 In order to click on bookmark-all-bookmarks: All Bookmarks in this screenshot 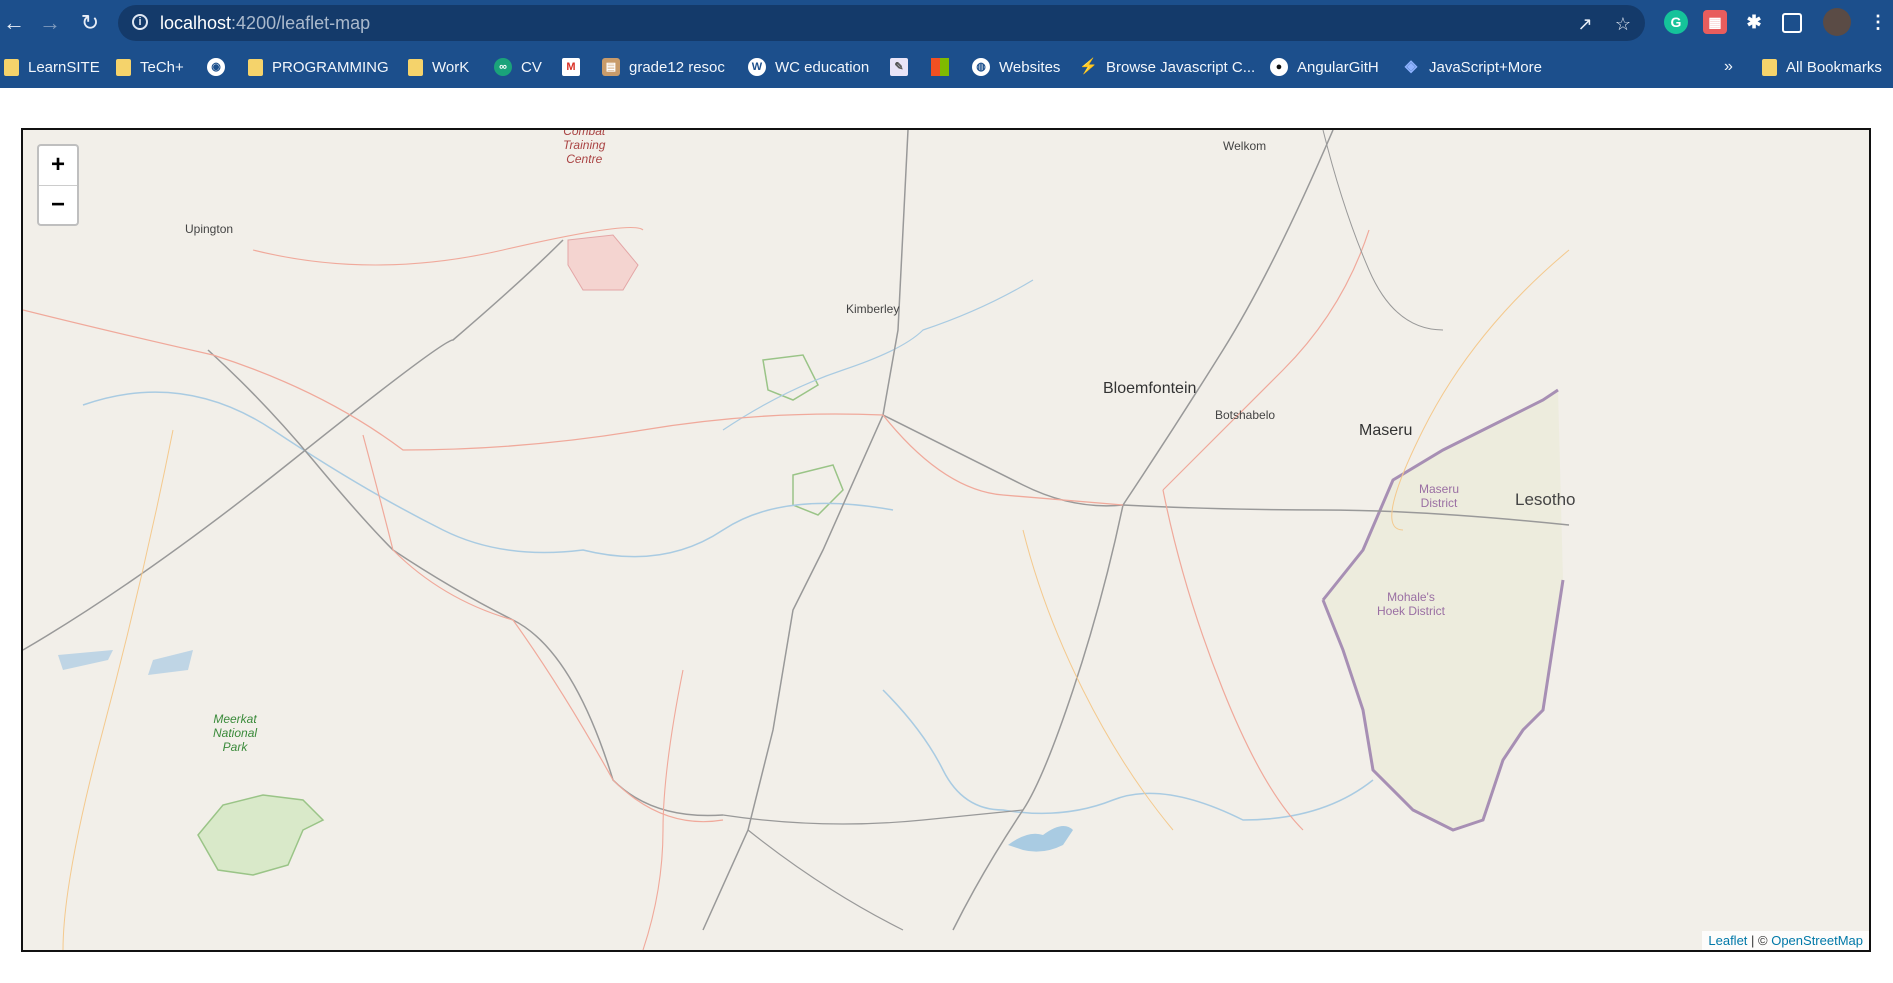, I will do `click(1822, 67)`.